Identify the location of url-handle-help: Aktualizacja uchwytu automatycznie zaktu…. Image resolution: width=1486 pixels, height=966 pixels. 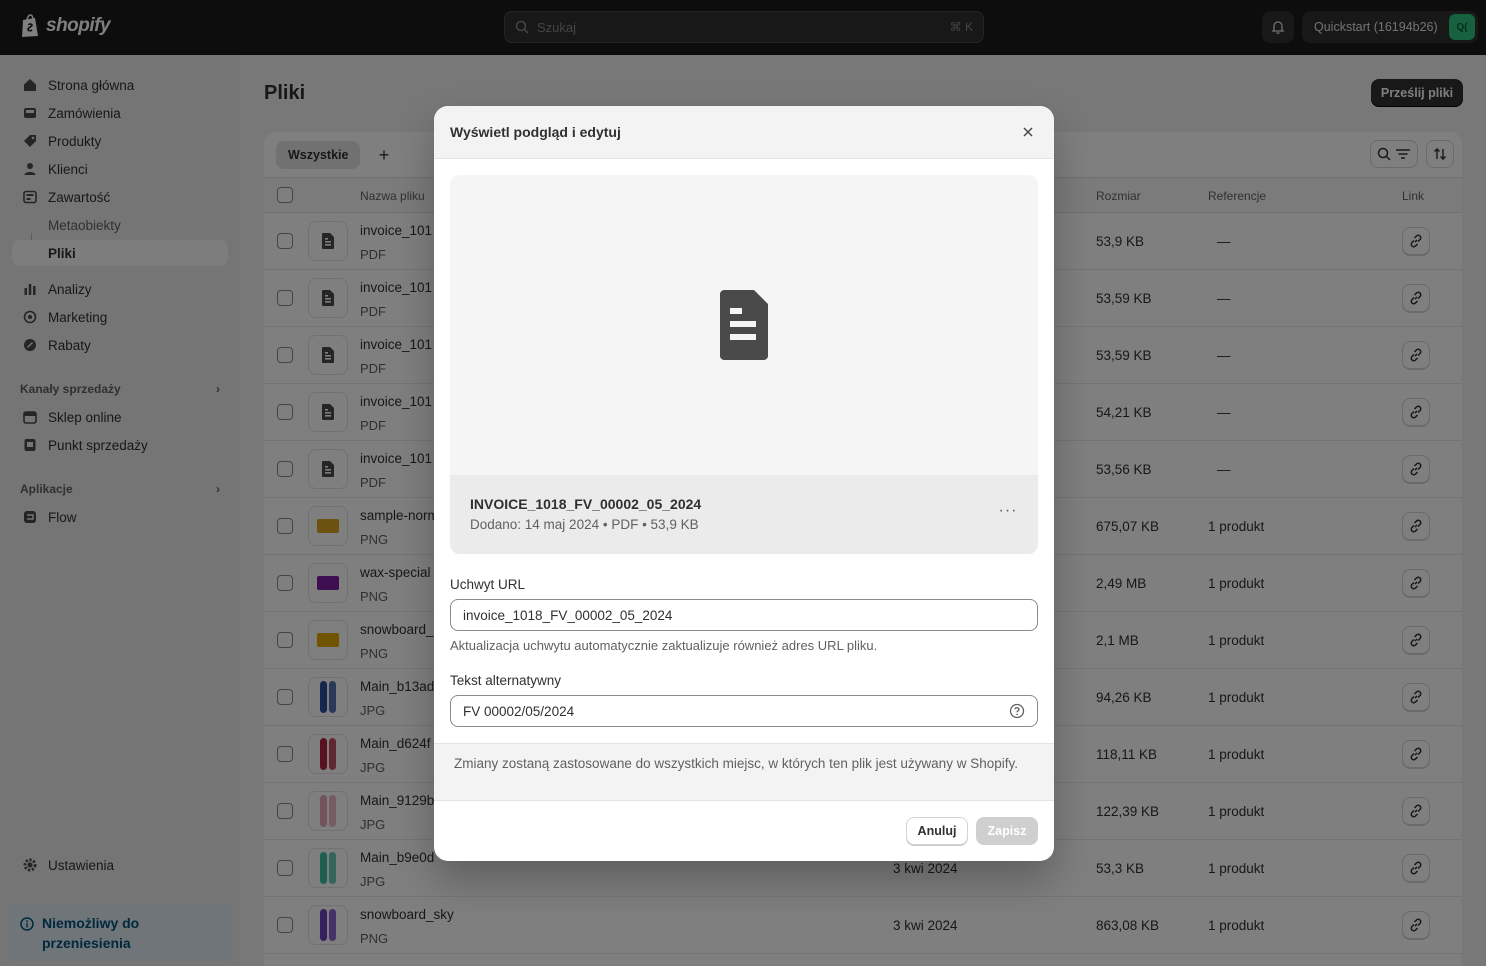
(664, 645).